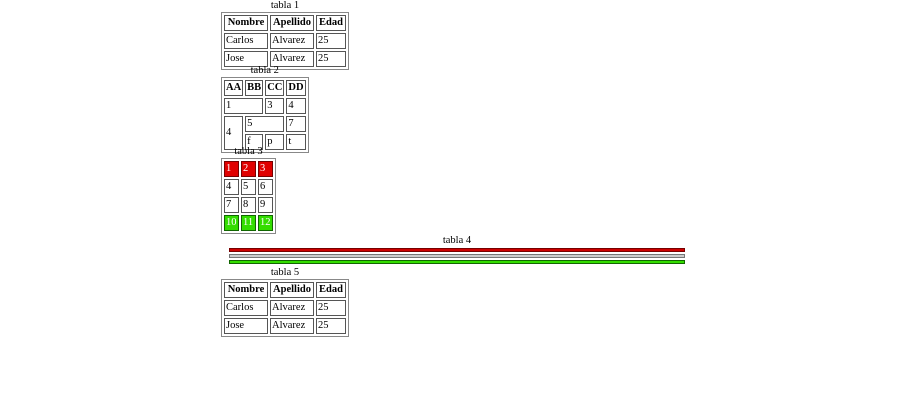 This screenshot has width=907, height=415. Describe the element at coordinates (248, 151) in the screenshot. I see `tabla-3-caption: tabla 3` at that location.